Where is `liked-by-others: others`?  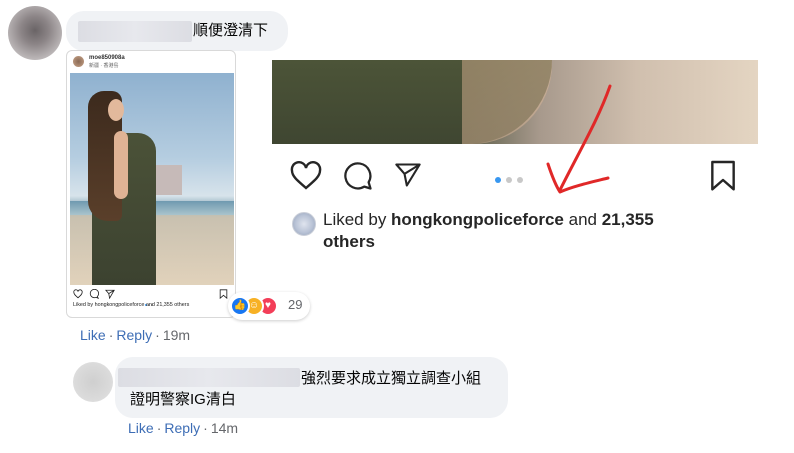
liked-by-others: others is located at coordinates (349, 241).